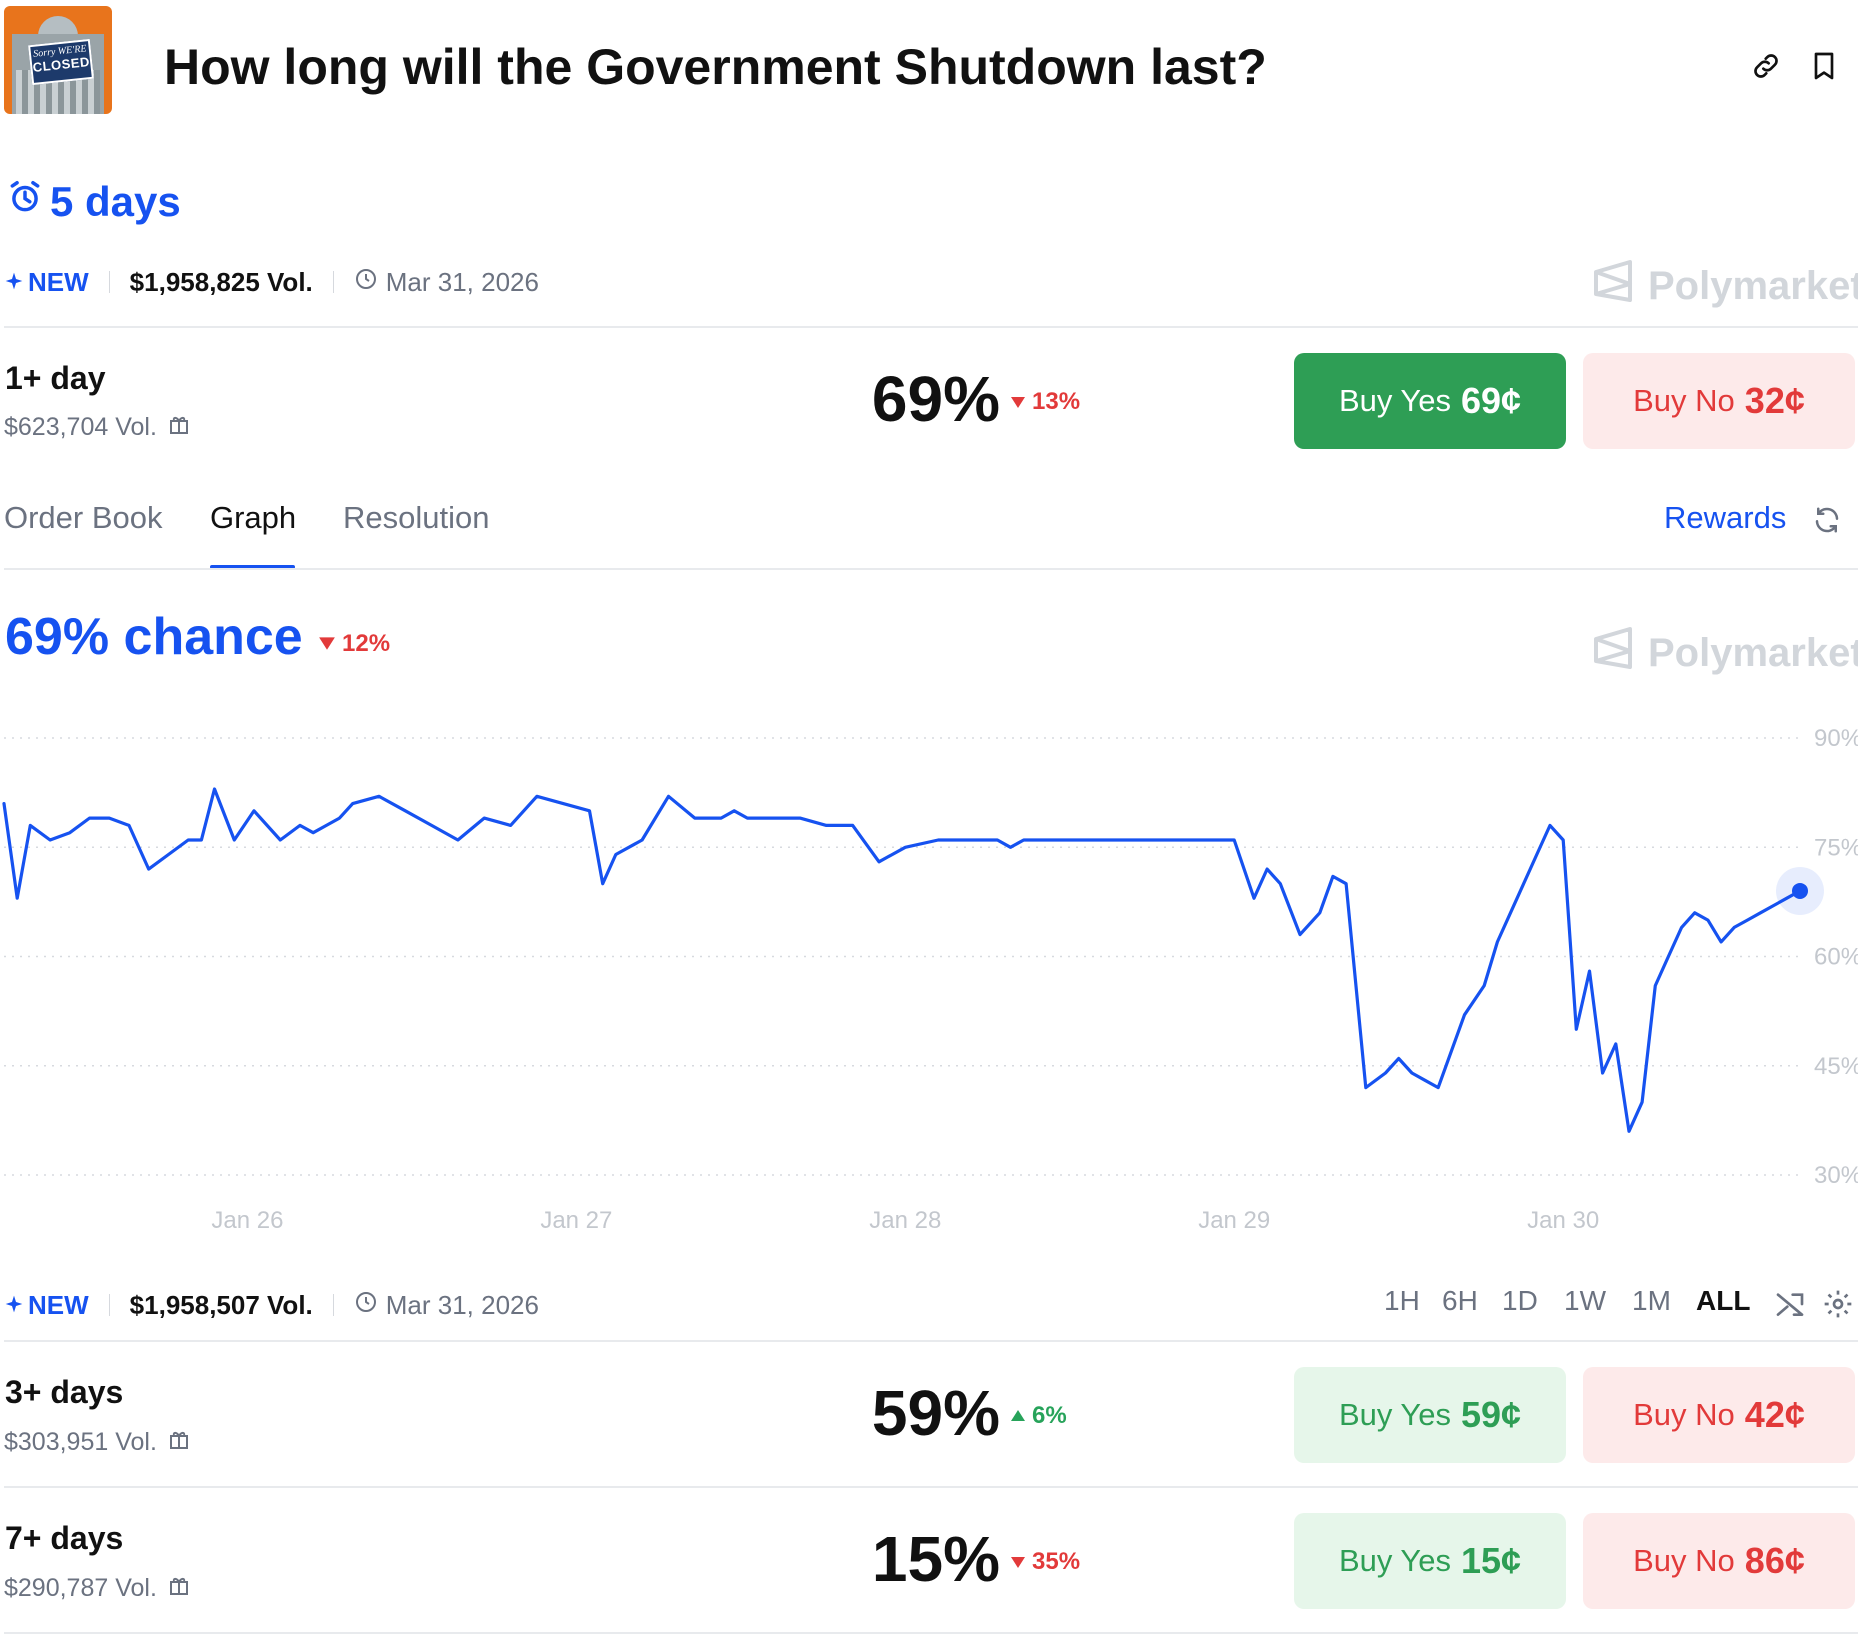 This screenshot has height=1634, width=1858. Describe the element at coordinates (1049, 1415) in the screenshot. I see `outcome-change-text: 6%` at that location.